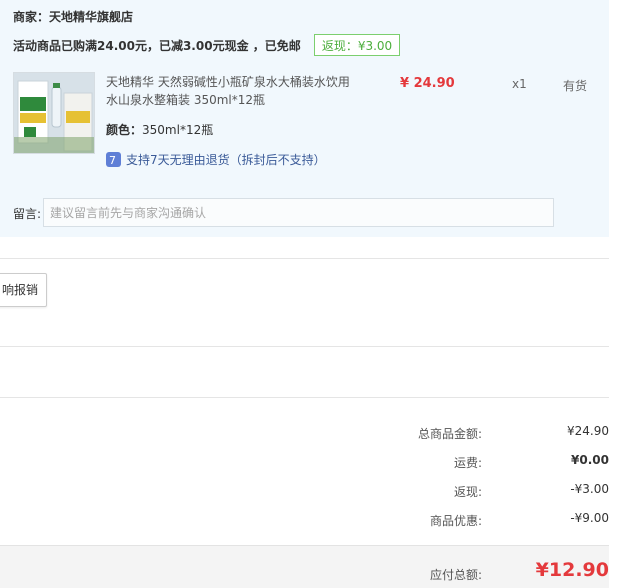 The height and width of the screenshot is (588, 619). What do you see at coordinates (178, 130) in the screenshot?
I see `spec-value: 350ml*12瓶` at bounding box center [178, 130].